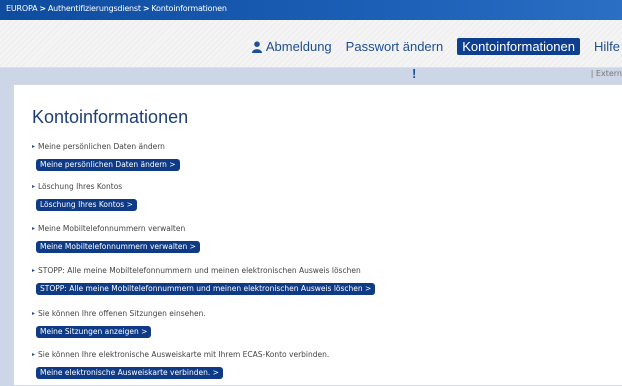 Image resolution: width=622 pixels, height=386 pixels. I want to click on manage-mobile-numbers-button: Meine Mobiltelefonnummern verwalten >, so click(118, 247).